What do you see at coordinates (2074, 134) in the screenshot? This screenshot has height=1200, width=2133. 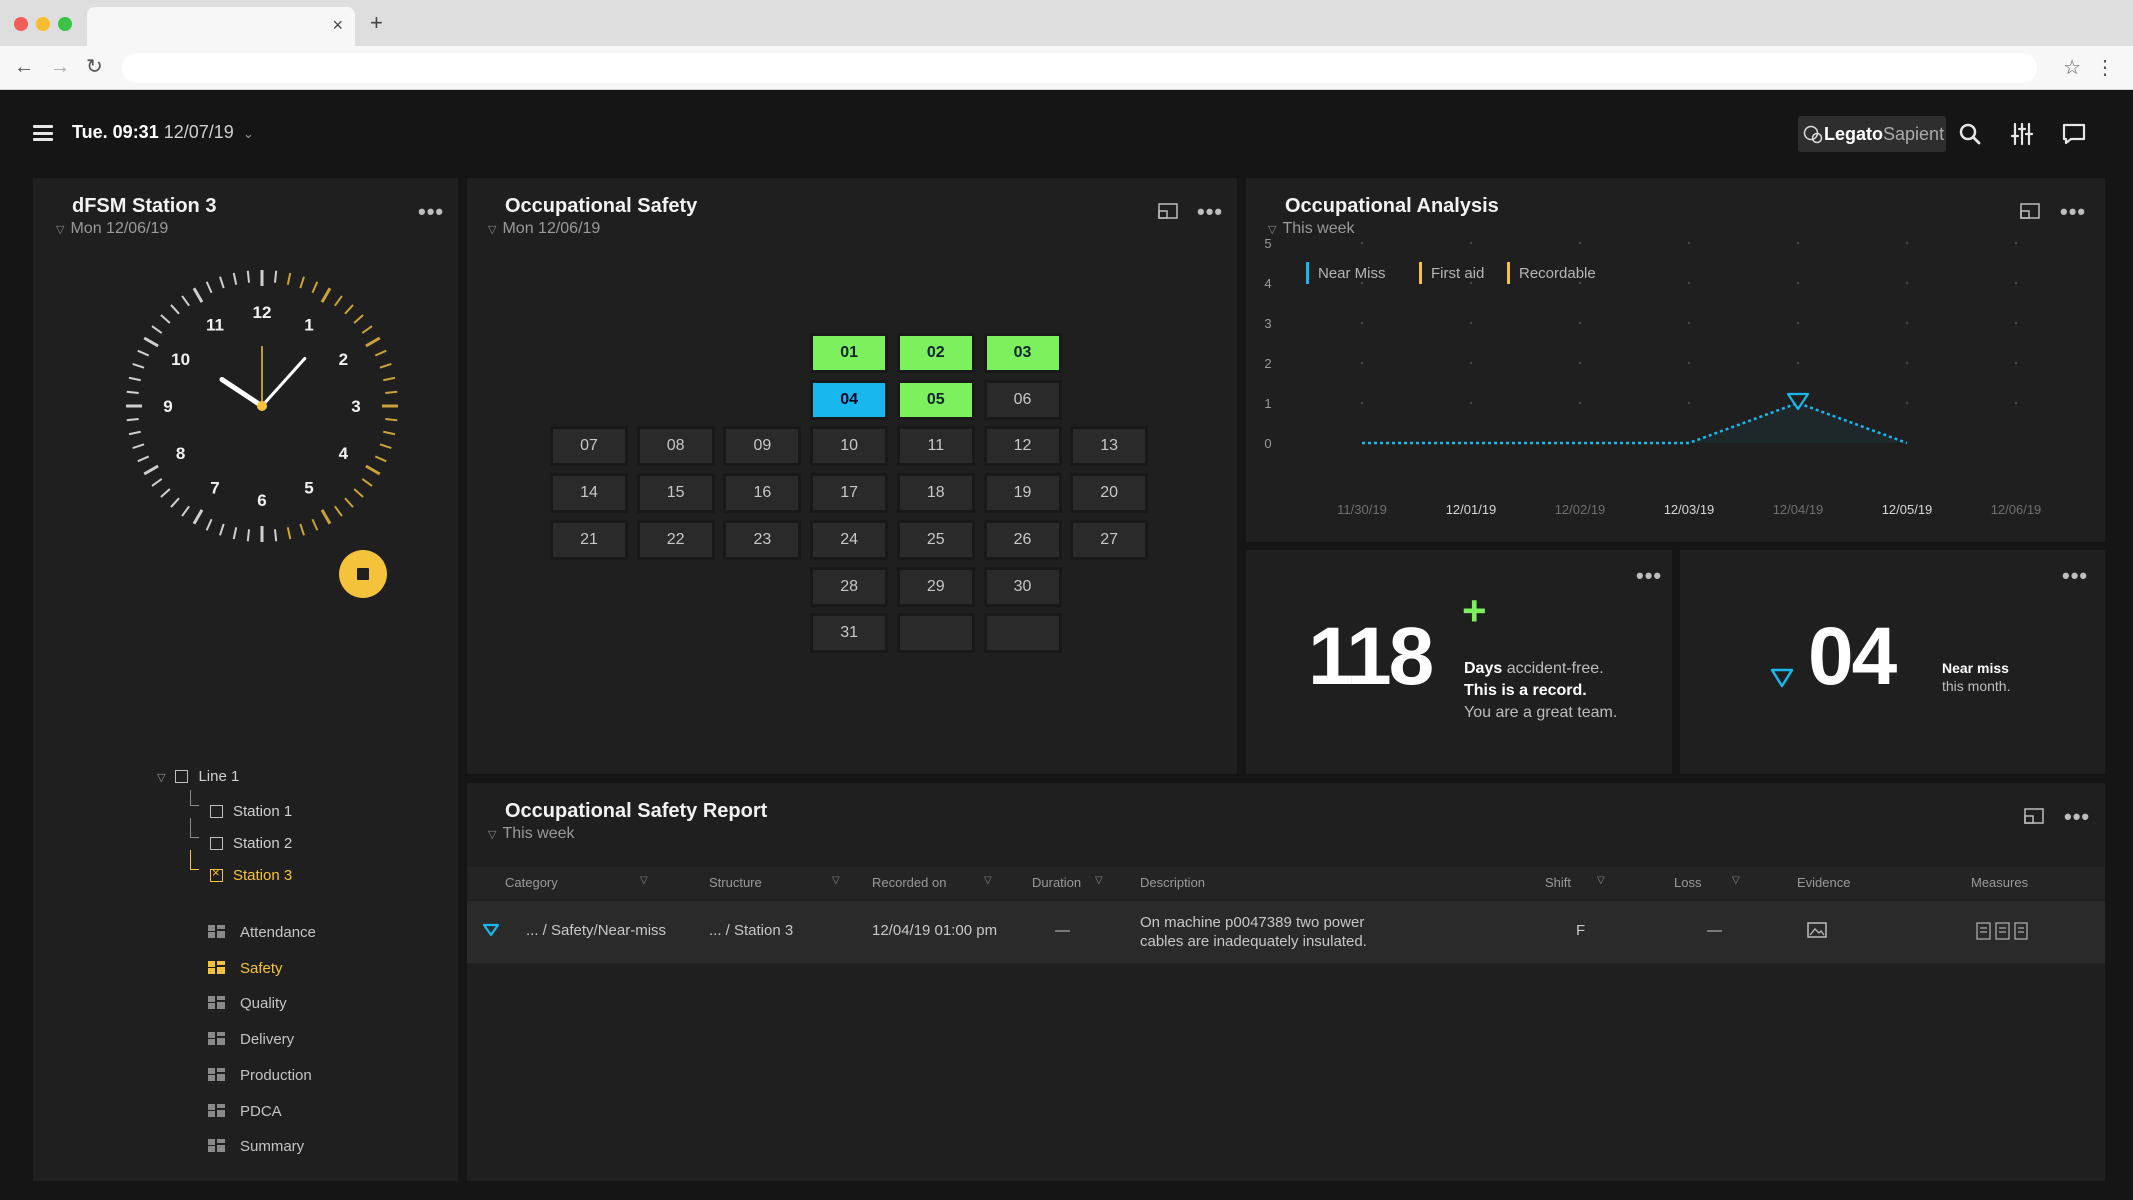 I see `chat-icon` at bounding box center [2074, 134].